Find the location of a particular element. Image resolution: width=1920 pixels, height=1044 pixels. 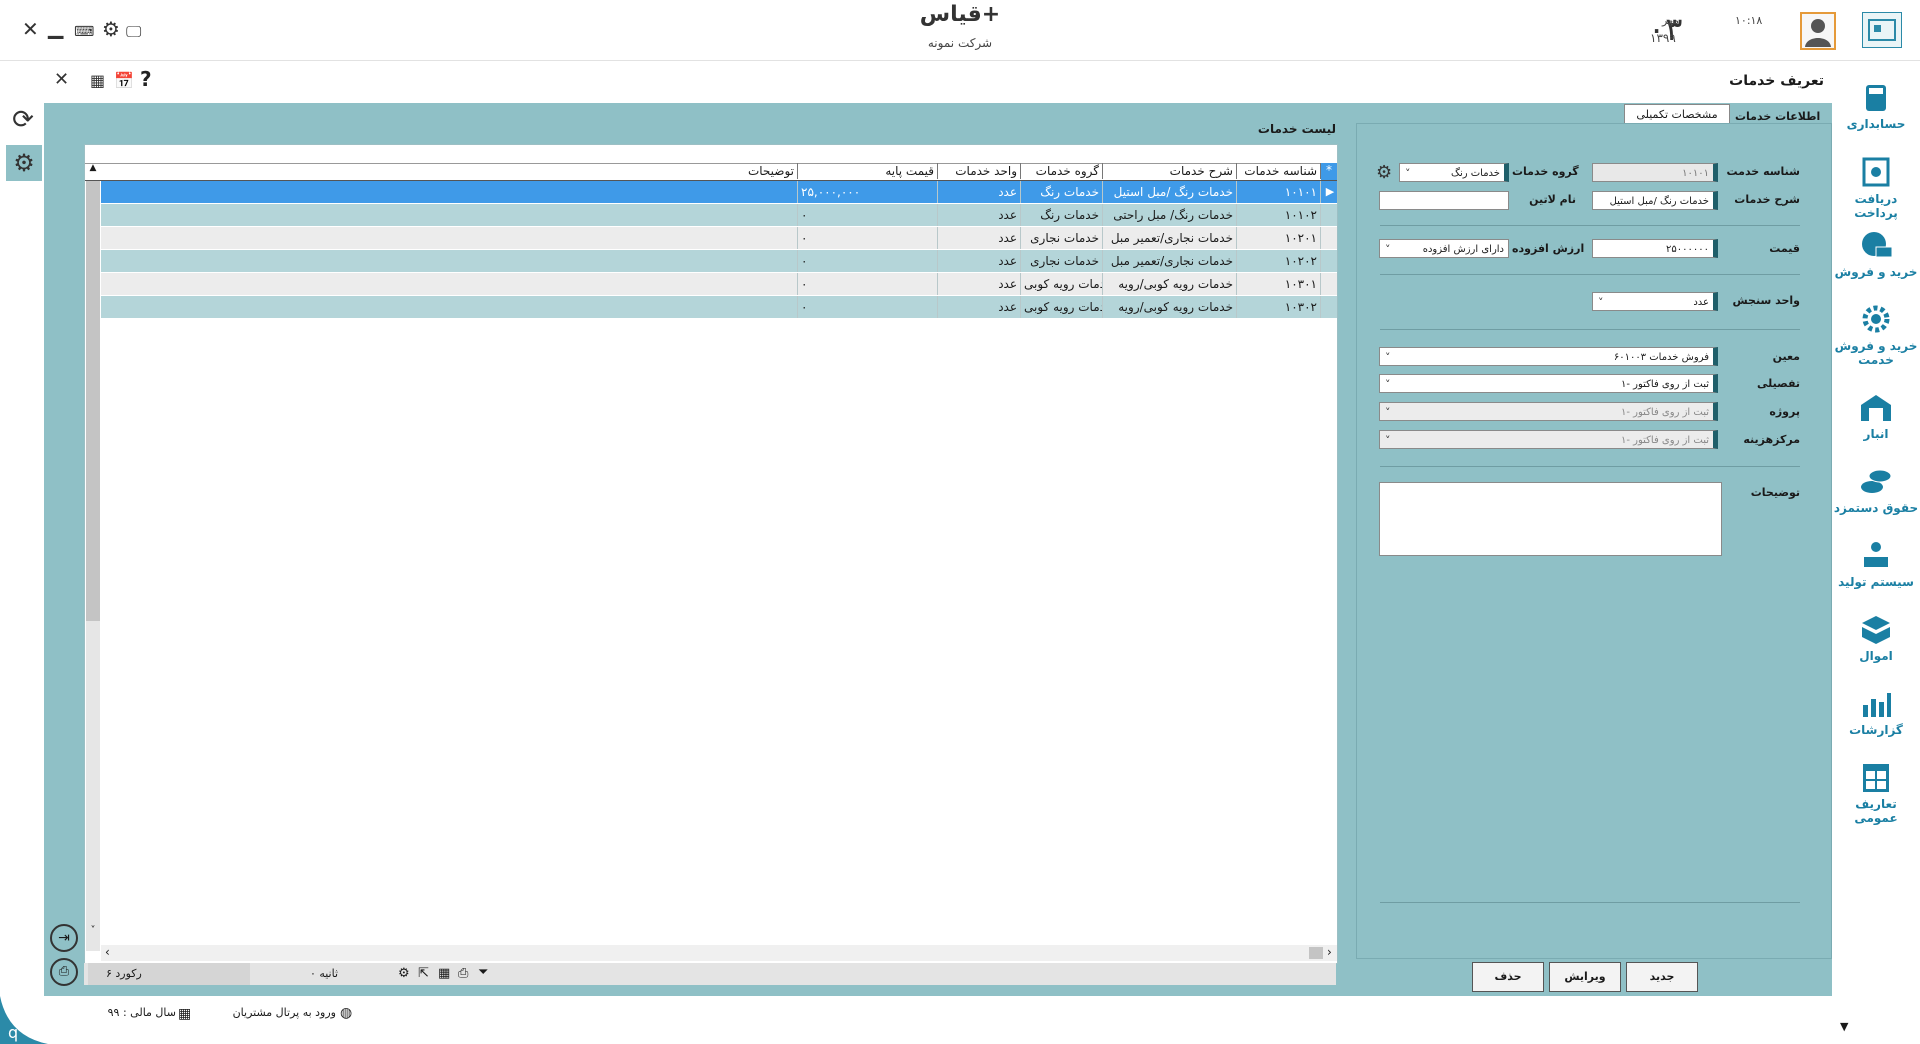

sidebar-item-label: دریافت پرداخت is located at coordinates (1876, 206).